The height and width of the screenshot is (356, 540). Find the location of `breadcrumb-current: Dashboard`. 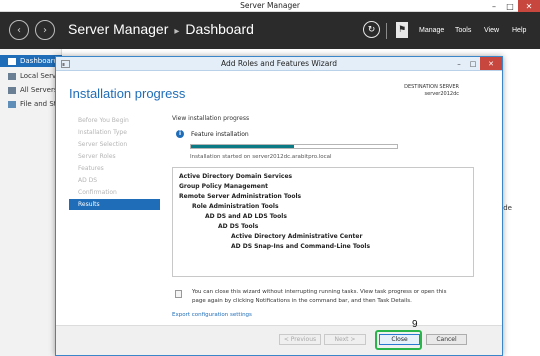

breadcrumb-current: Dashboard is located at coordinates (219, 29).